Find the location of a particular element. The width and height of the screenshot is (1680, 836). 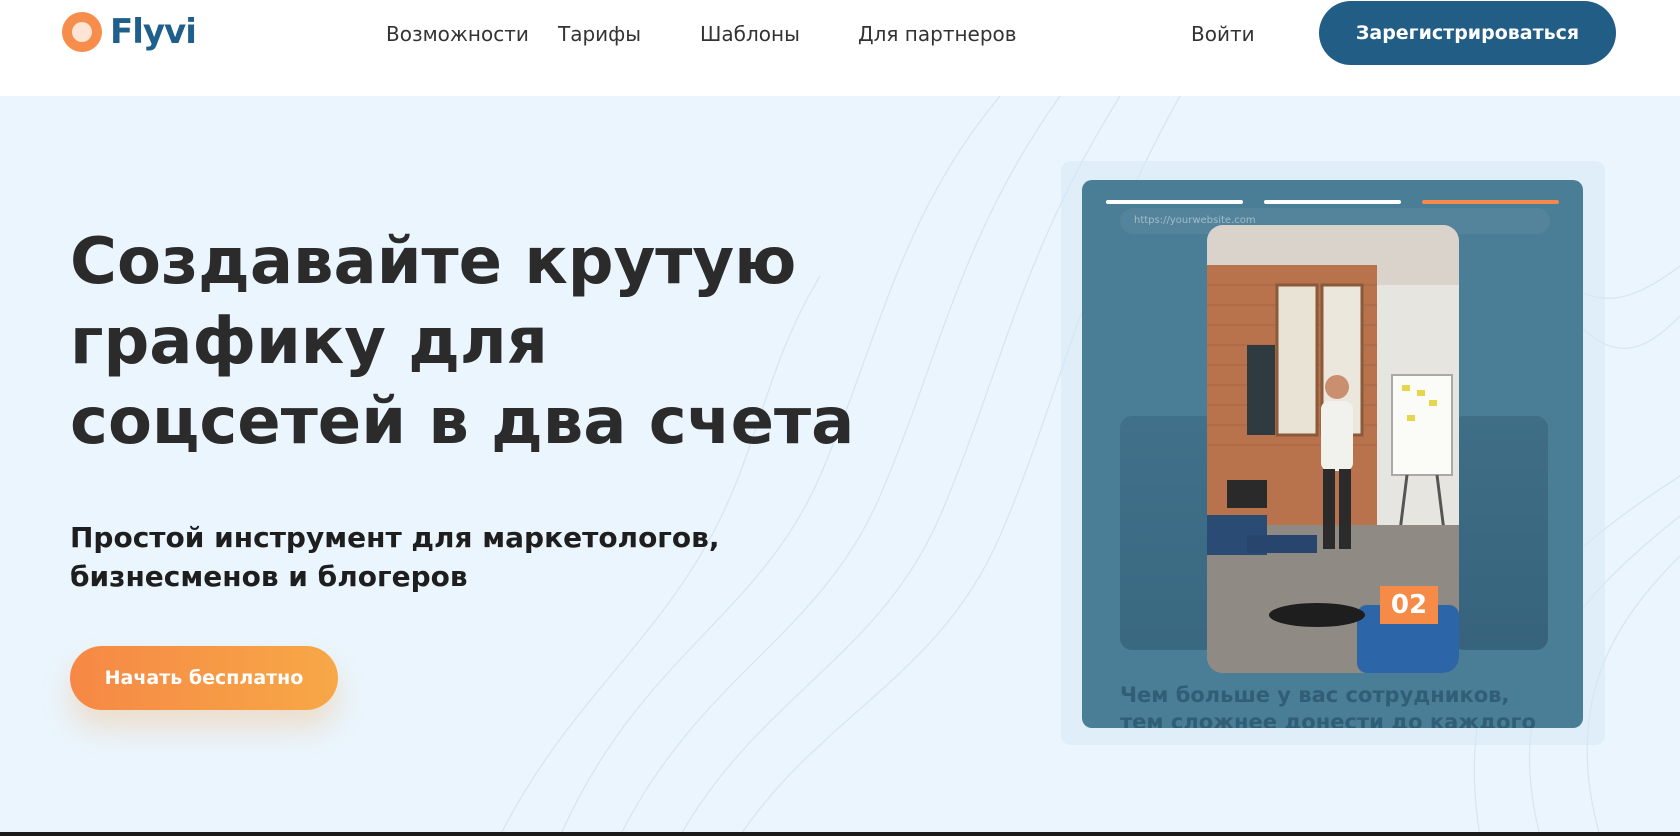

logo: Flyvi is located at coordinates (129, 32).